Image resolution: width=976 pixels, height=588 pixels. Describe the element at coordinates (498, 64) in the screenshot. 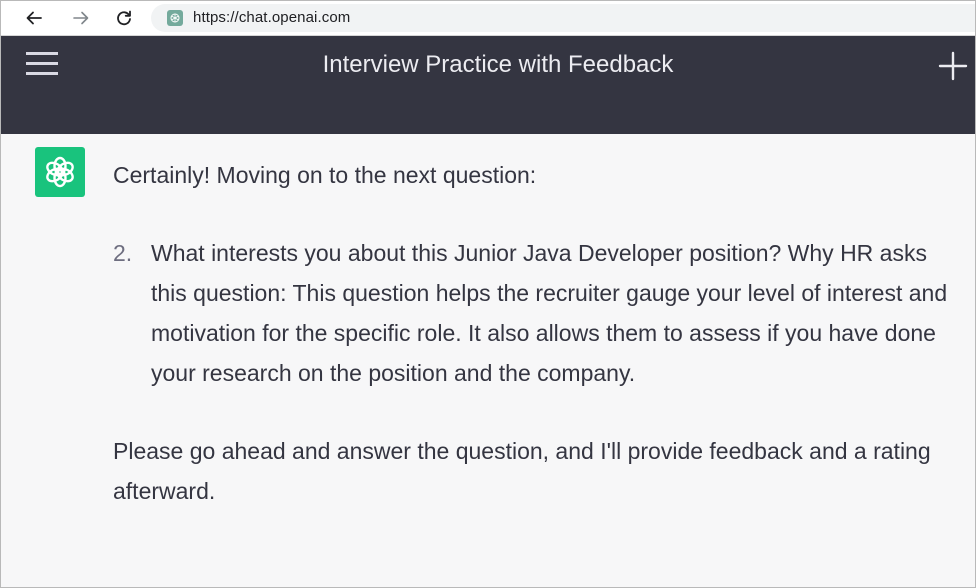

I see `page-title: Interview Practice with Feedback` at that location.